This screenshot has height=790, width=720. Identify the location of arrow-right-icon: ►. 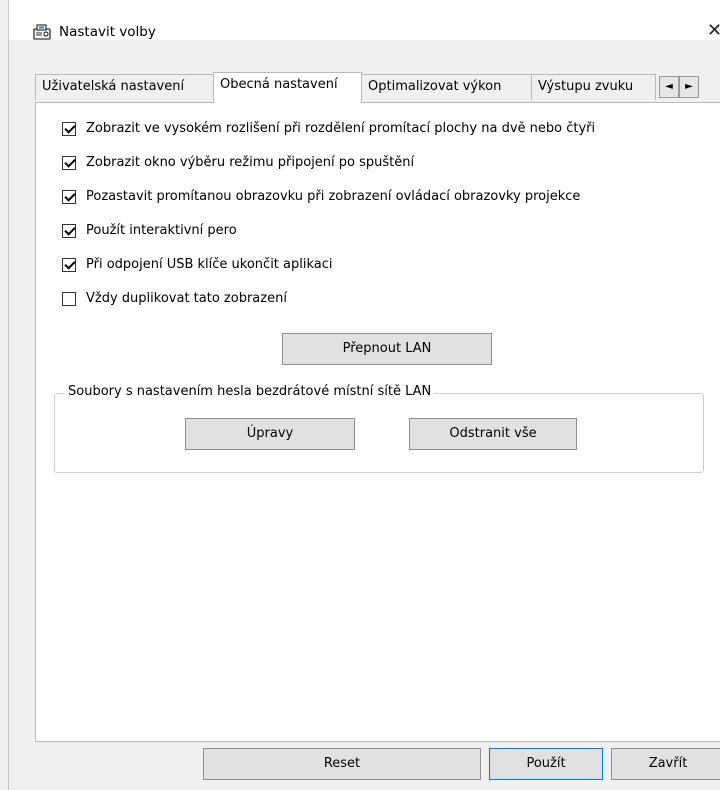
(689, 86).